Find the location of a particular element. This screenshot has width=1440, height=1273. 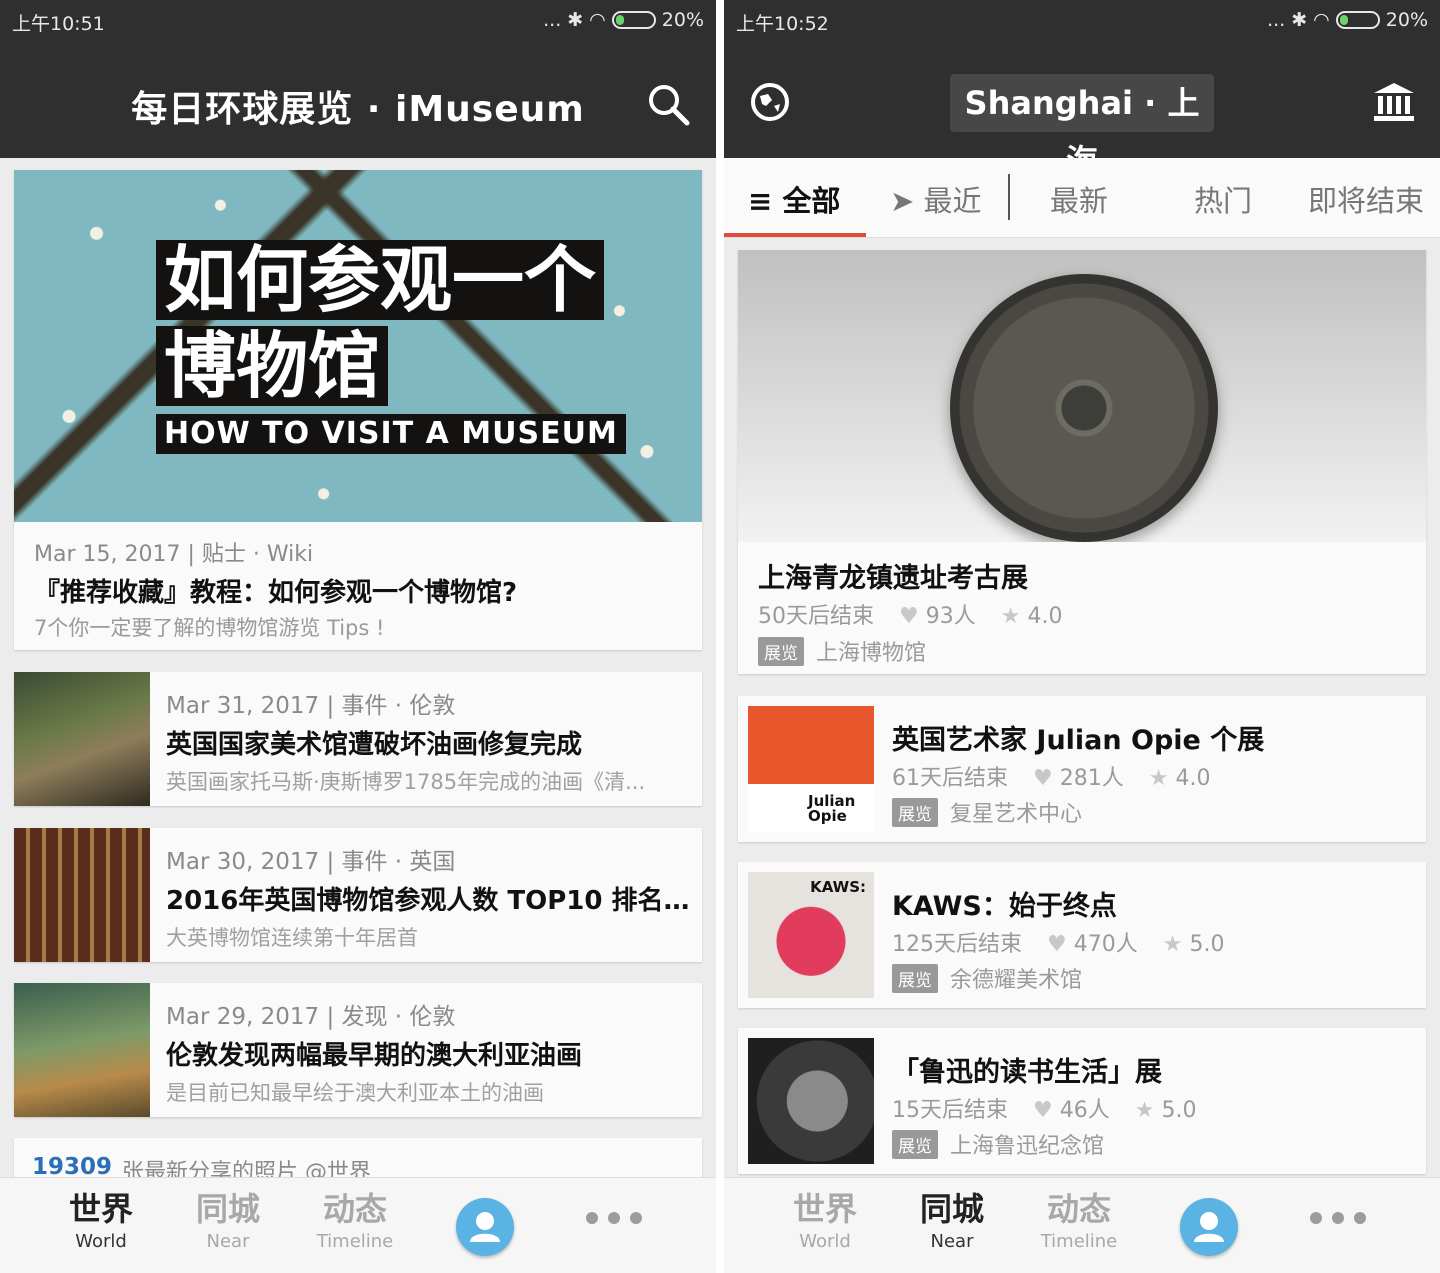

exhibition-venue: 余德耀美术馆 is located at coordinates (1016, 978).